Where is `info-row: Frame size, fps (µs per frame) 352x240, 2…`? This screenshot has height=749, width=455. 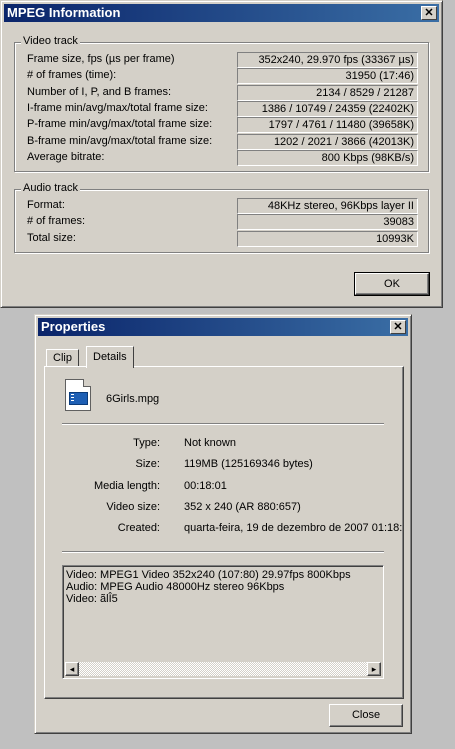
info-row: Frame size, fps (µs per frame) 352x240, 2… is located at coordinates (221, 60).